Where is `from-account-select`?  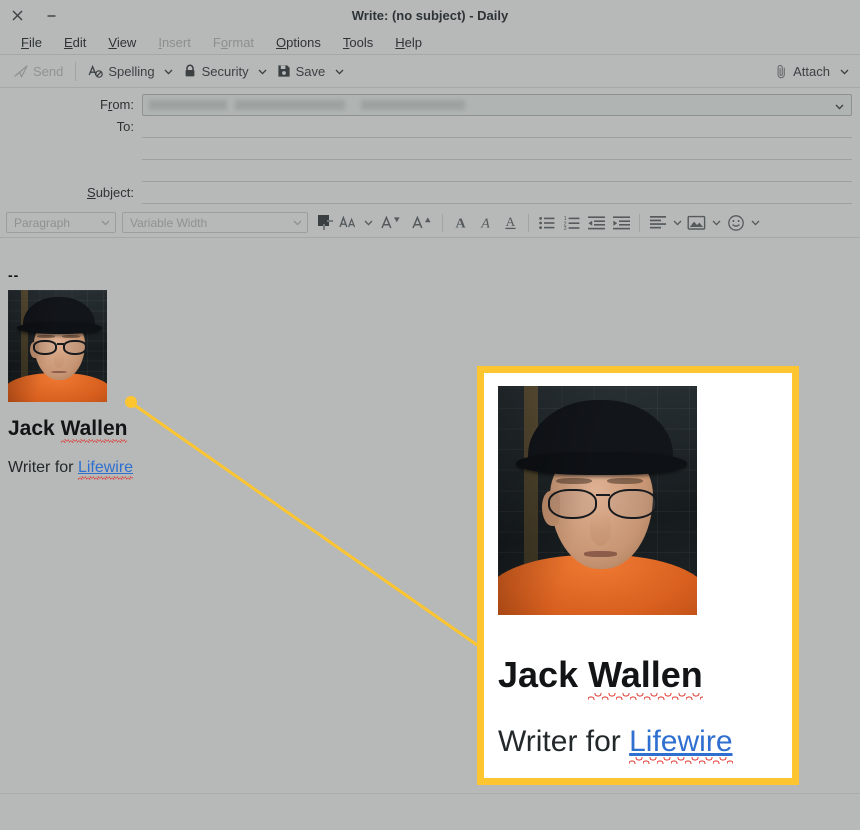
from-account-select is located at coordinates (497, 105).